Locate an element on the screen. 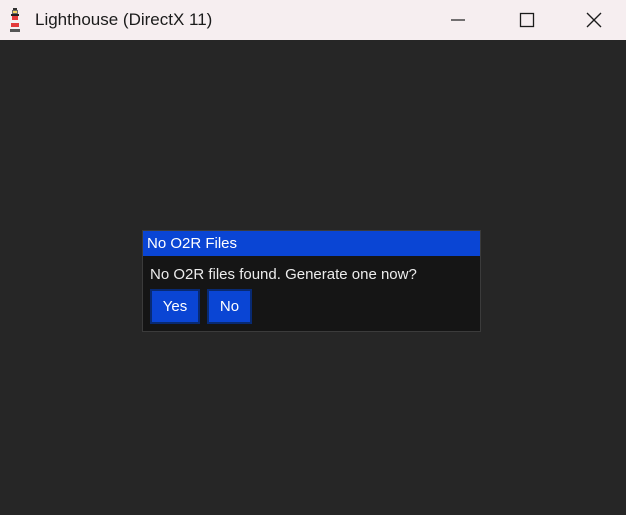 The width and height of the screenshot is (626, 515). minimize-icon is located at coordinates (458, 20).